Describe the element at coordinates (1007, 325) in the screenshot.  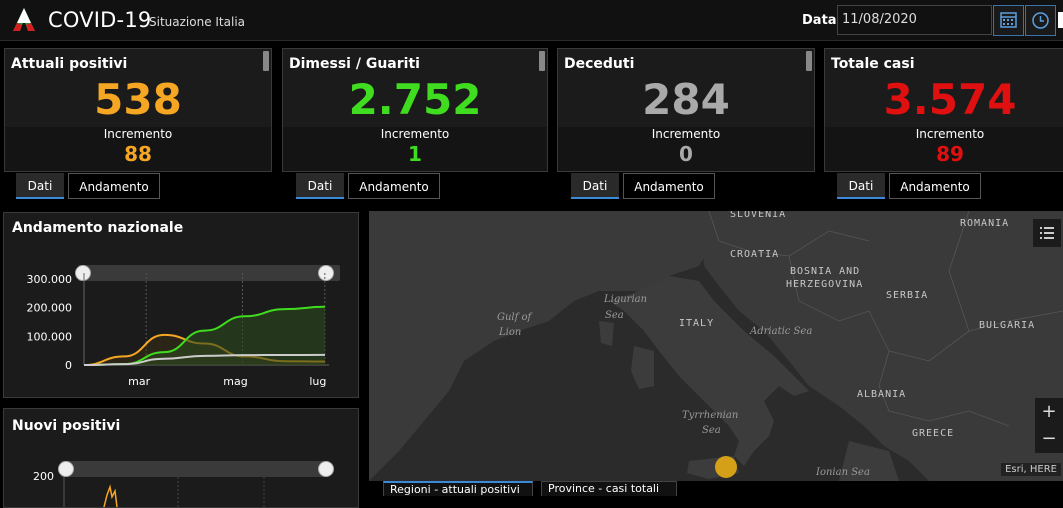
I see `map-label-bulgaria: BULGARIA` at that location.